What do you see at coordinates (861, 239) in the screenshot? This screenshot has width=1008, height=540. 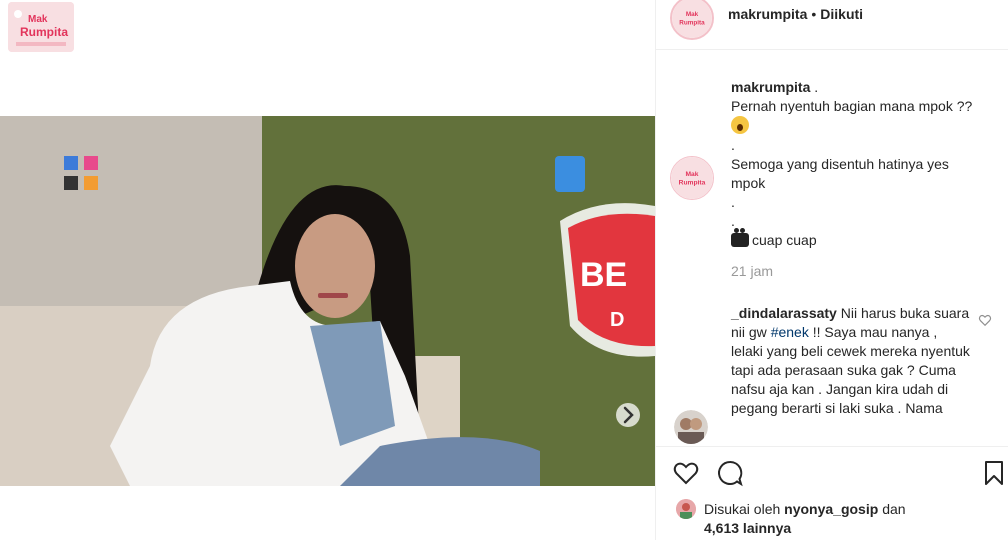 I see `caption-line-cuap: cuap cuap` at bounding box center [861, 239].